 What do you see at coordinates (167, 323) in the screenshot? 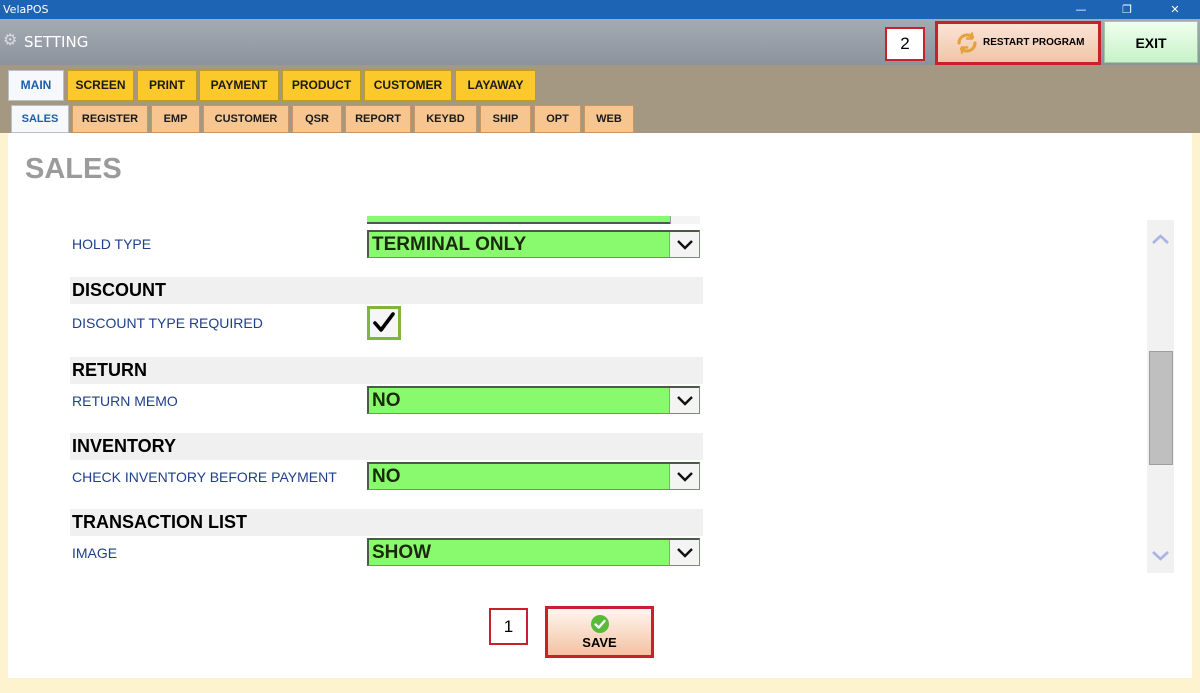
I see `discount-type-required-label: DISCOUNT TYPE REQUIRED` at bounding box center [167, 323].